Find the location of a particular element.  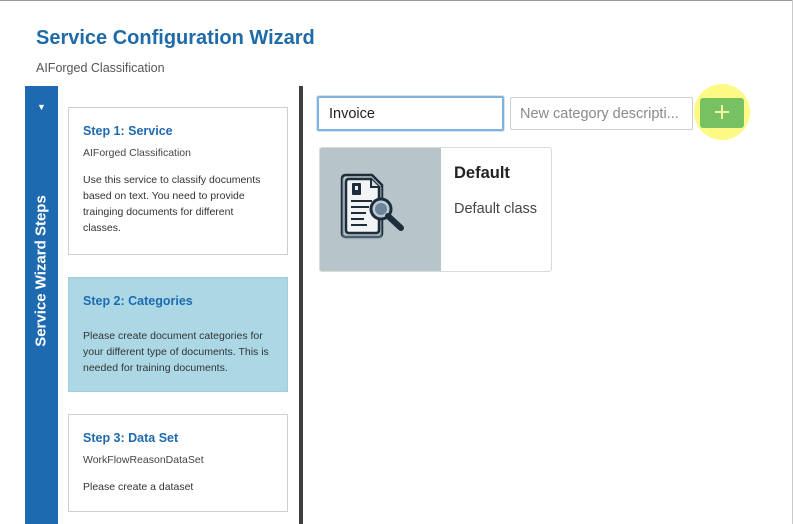

panel-divider is located at coordinates (301, 305).